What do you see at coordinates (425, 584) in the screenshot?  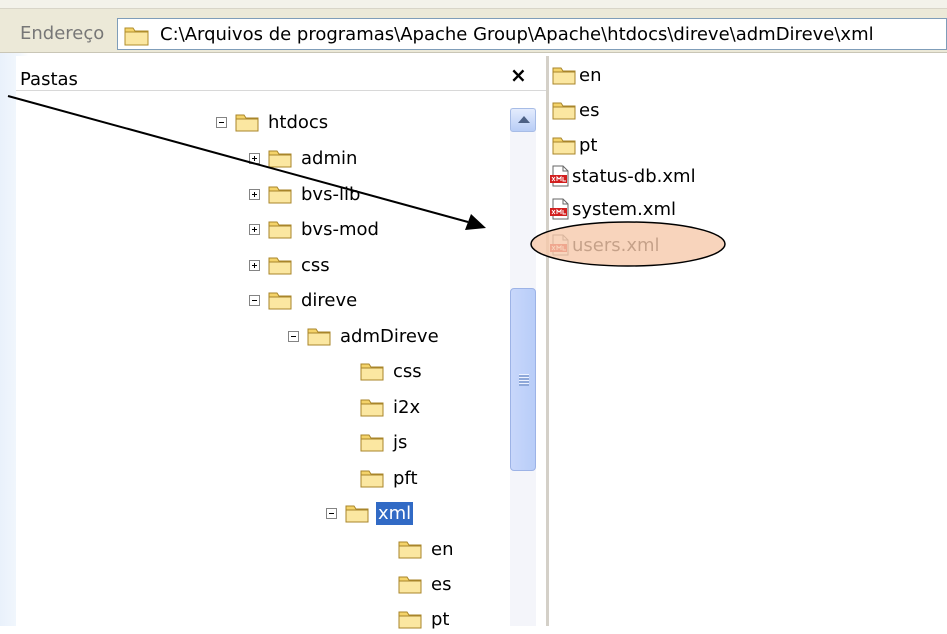 I see `tree-node-es: es` at bounding box center [425, 584].